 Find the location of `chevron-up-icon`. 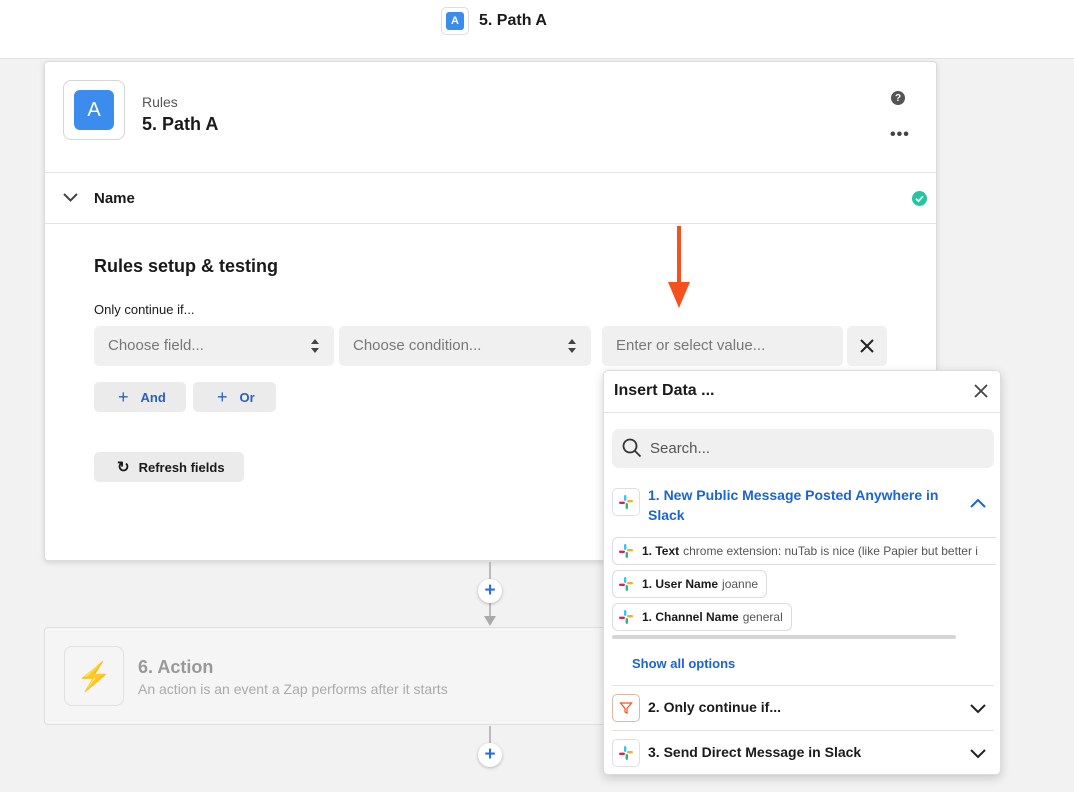

chevron-up-icon is located at coordinates (978, 503).